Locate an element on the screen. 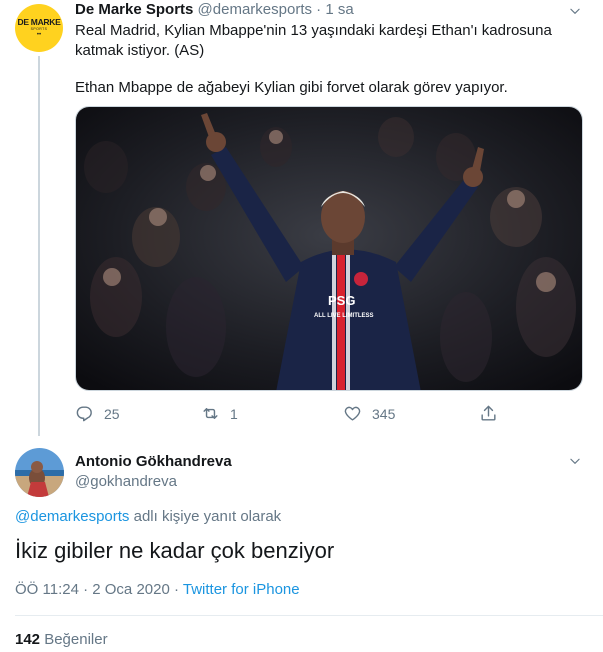 This screenshot has height=652, width=603. reply-count: 25 is located at coordinates (112, 413).